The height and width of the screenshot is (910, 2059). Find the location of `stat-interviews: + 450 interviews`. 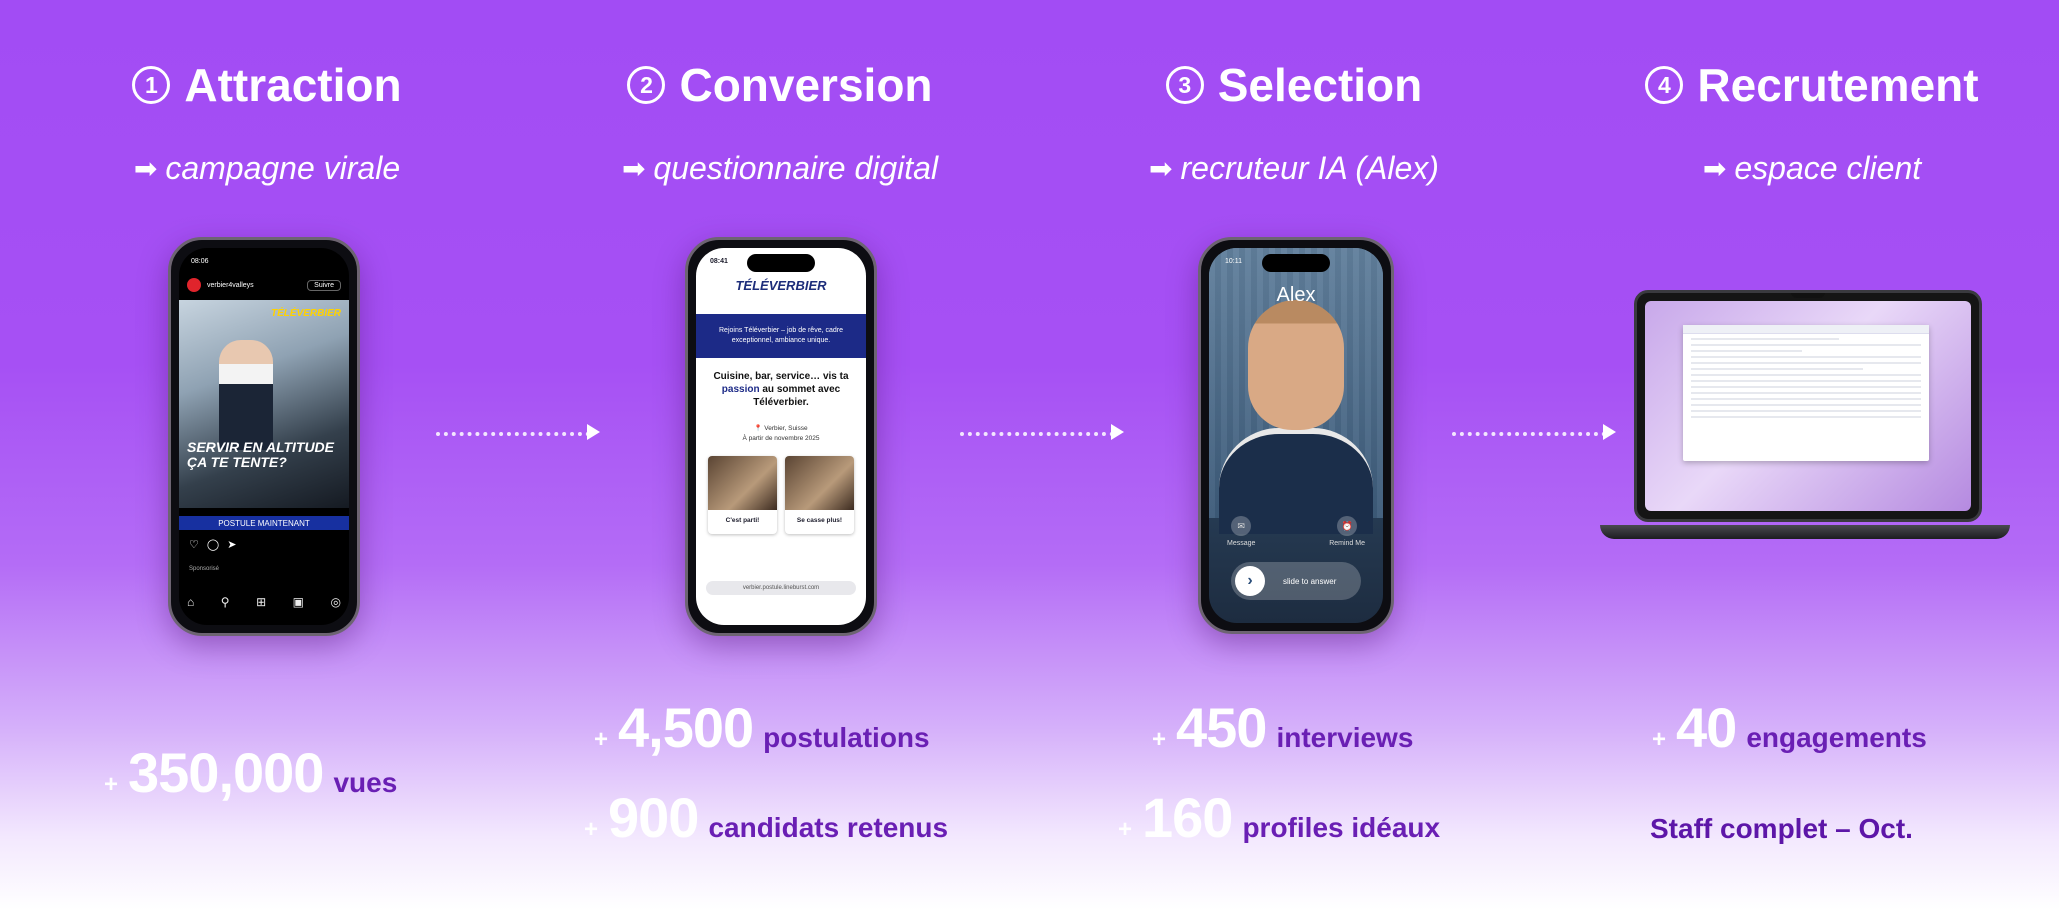

stat-interviews: + 450 interviews is located at coordinates (1282, 727).